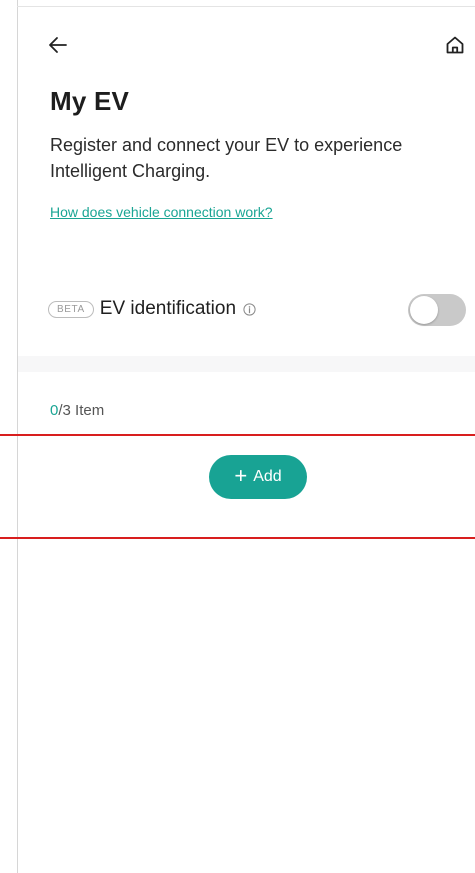 The height and width of the screenshot is (873, 475). What do you see at coordinates (81, 410) in the screenshot?
I see `item-count-total: /3 Item` at bounding box center [81, 410].